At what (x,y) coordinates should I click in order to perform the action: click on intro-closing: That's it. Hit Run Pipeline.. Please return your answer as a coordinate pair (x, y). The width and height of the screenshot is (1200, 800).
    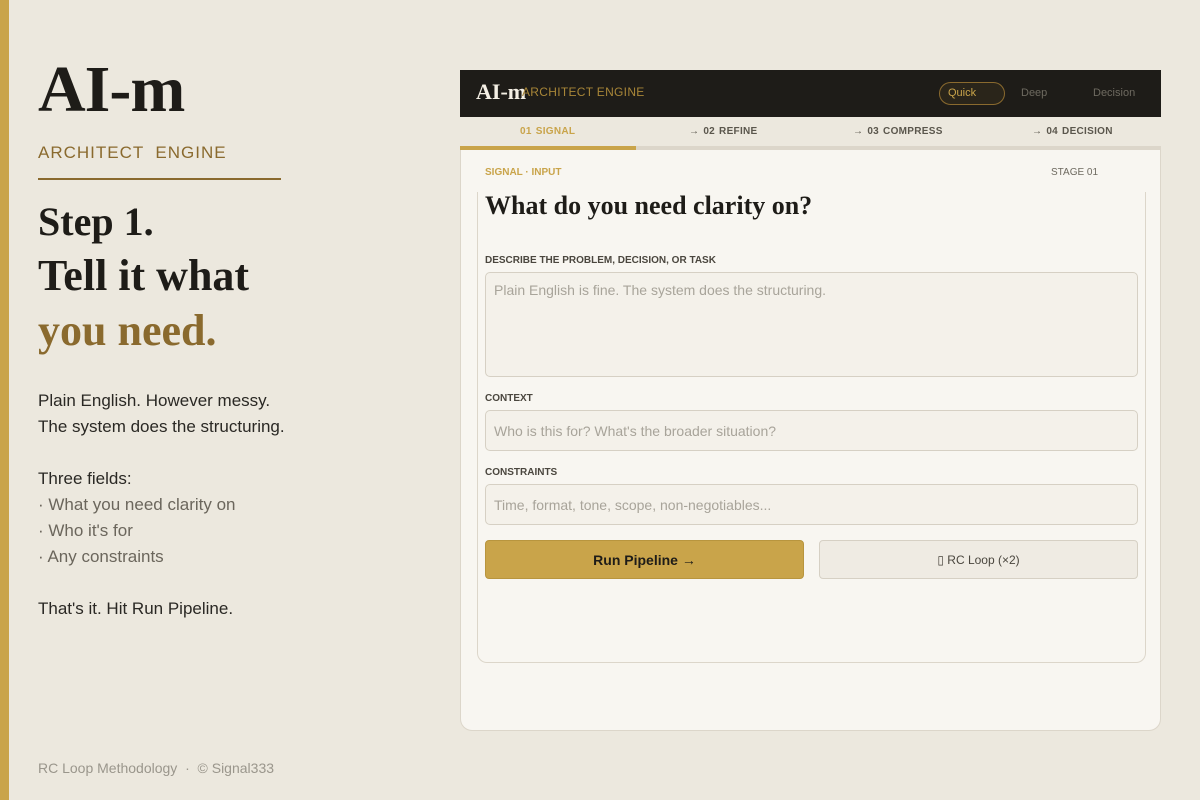
    Looking at the image, I should click on (136, 608).